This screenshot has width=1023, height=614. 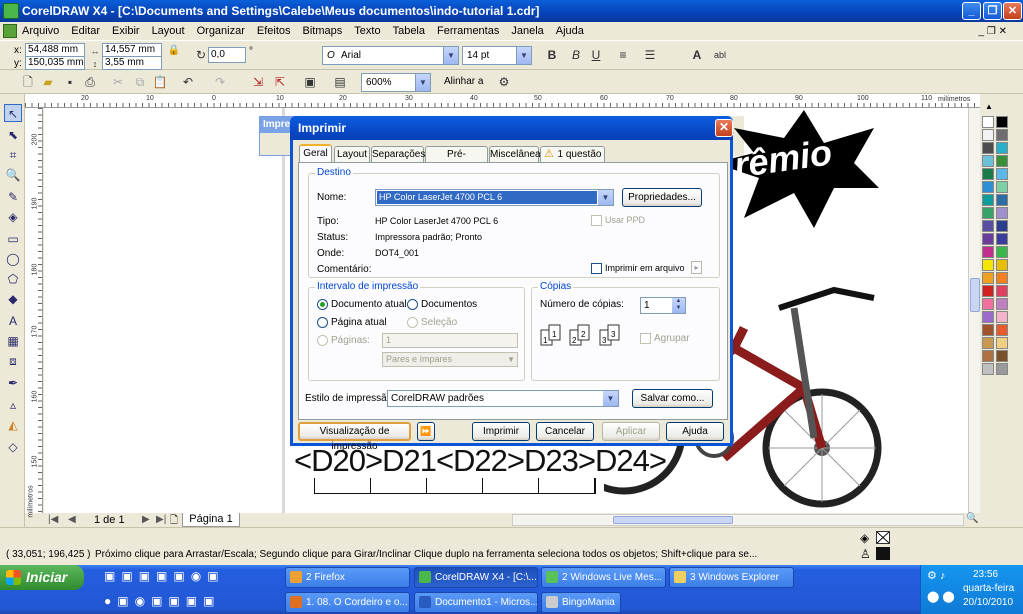 What do you see at coordinates (13, 113) in the screenshot?
I see `pick-tool-icon: ↖` at bounding box center [13, 113].